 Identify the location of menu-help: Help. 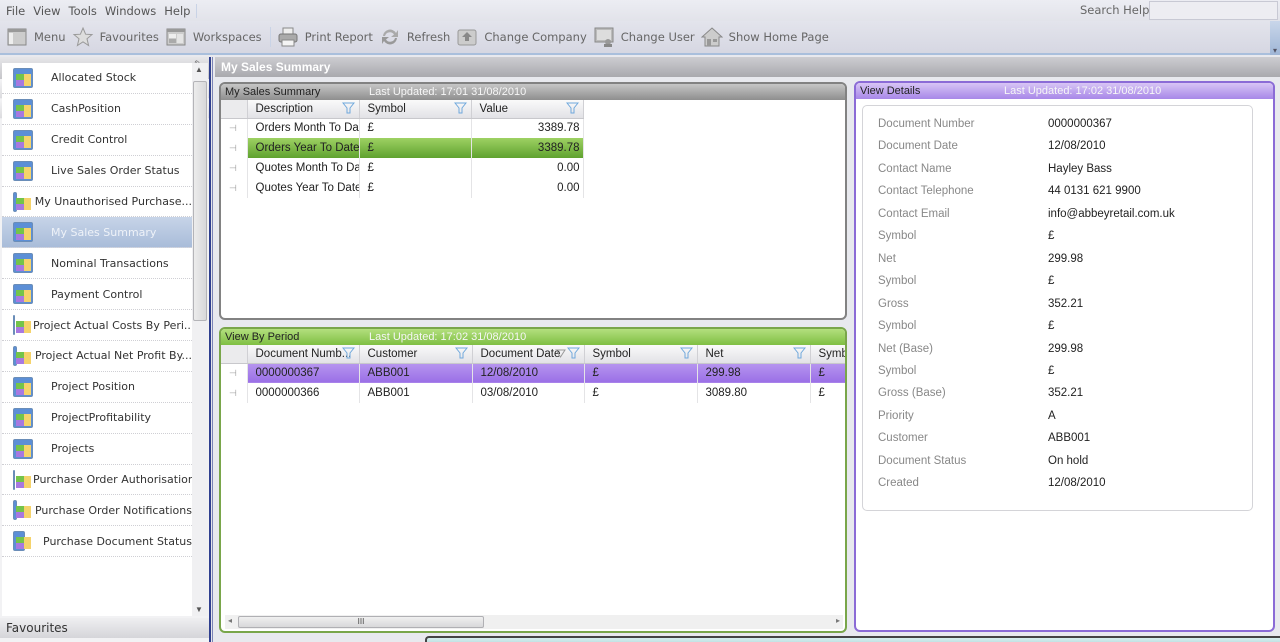
(177, 11).